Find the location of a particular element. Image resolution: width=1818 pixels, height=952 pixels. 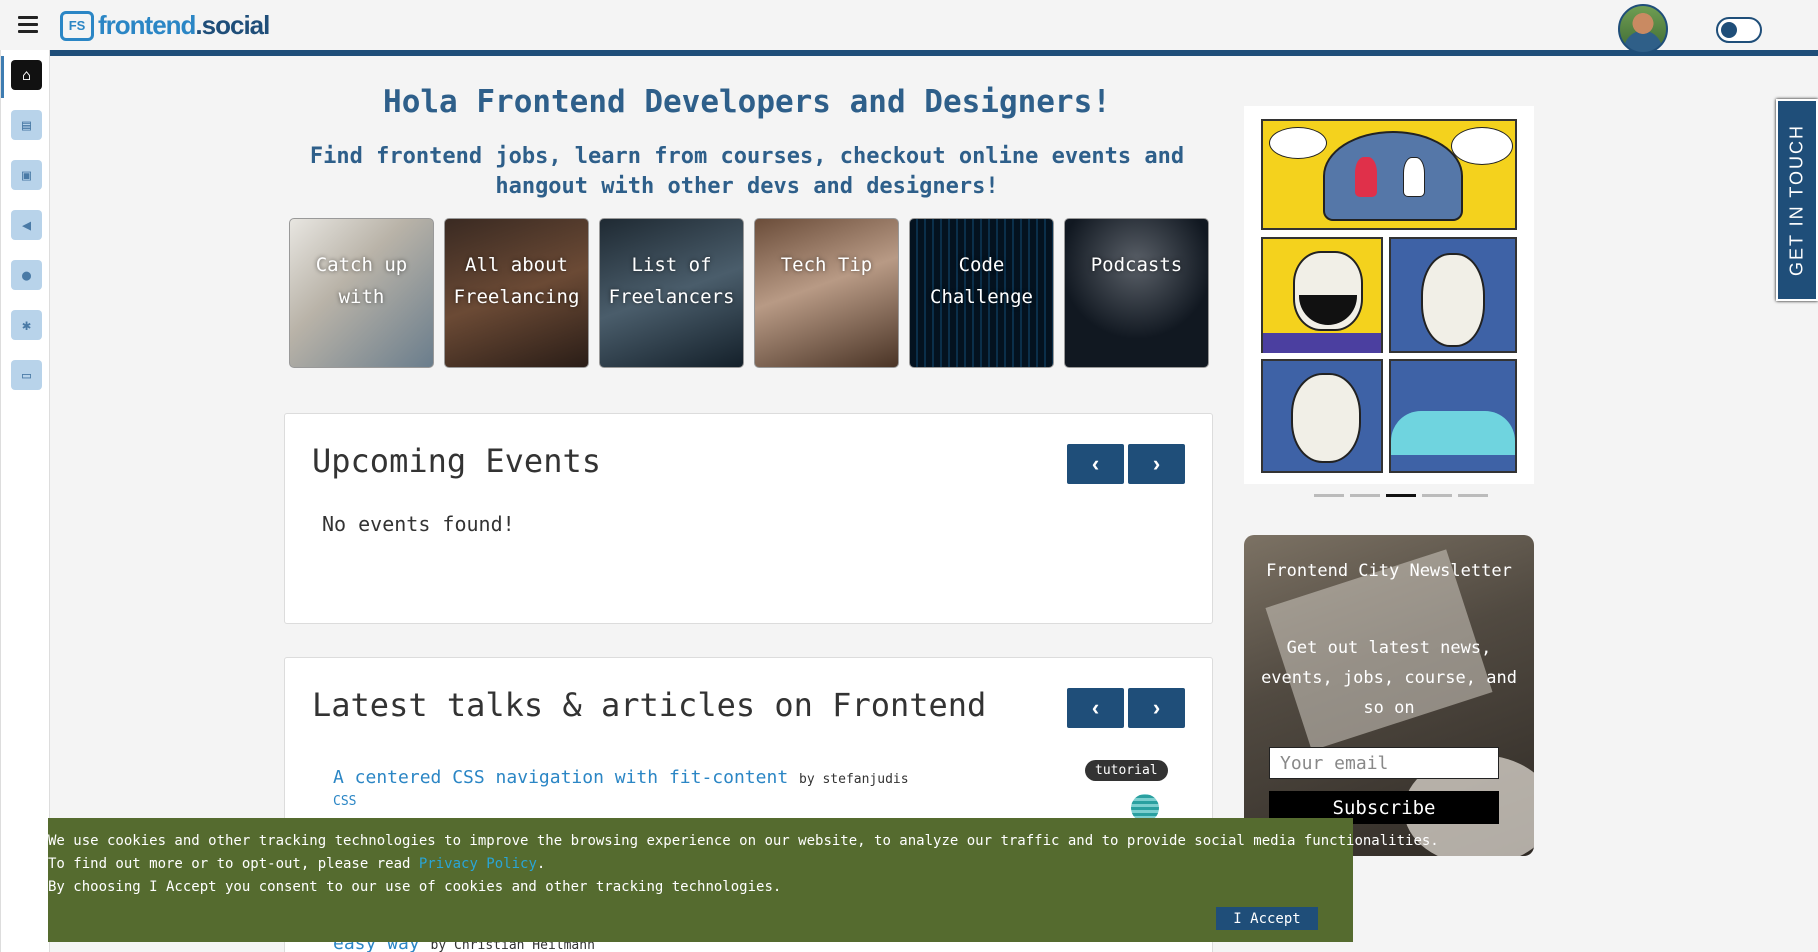

category-card-freelancers: List of Freelancers is located at coordinates (671, 293).